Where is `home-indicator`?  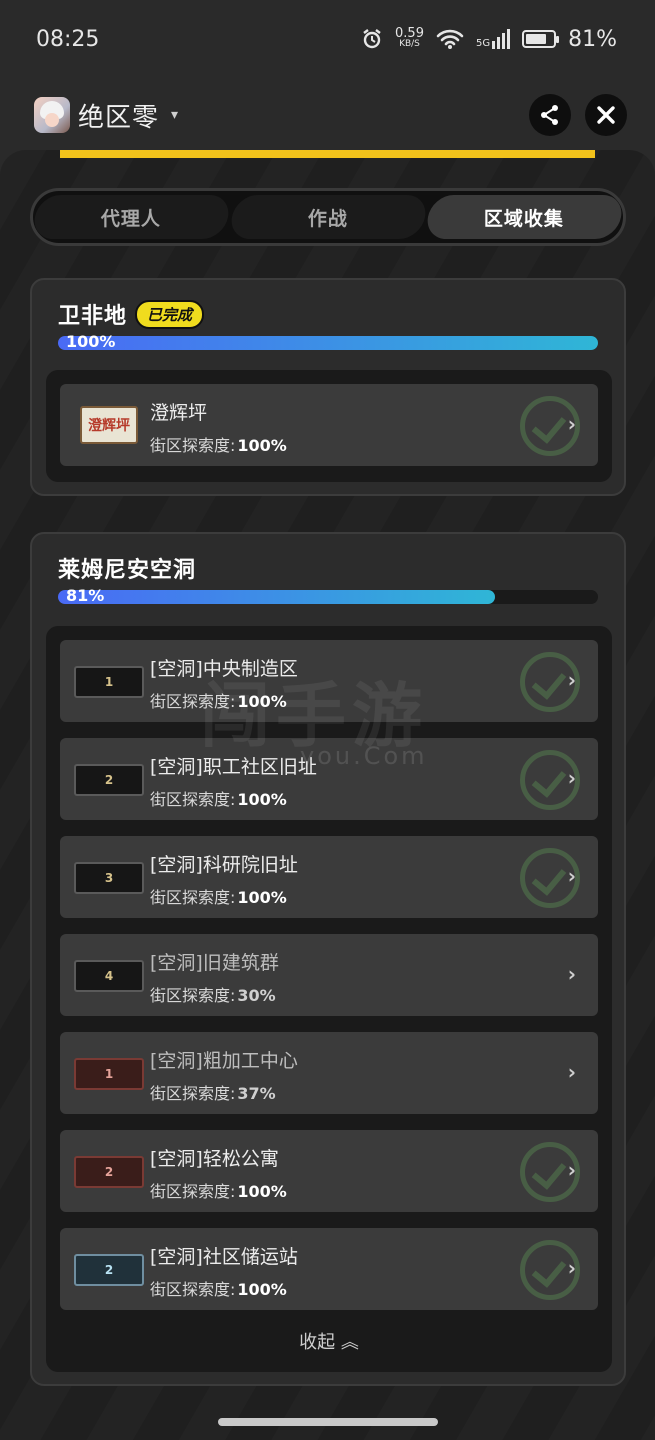 home-indicator is located at coordinates (328, 1422).